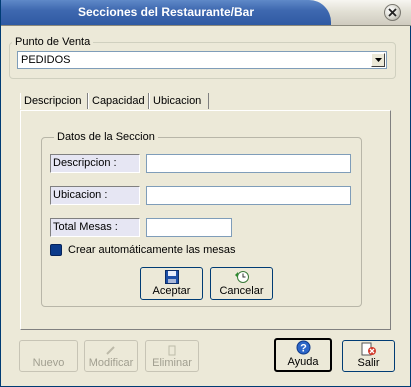 Image resolution: width=411 pixels, height=387 pixels. Describe the element at coordinates (248, 195) in the screenshot. I see `ubicacion-input` at that location.